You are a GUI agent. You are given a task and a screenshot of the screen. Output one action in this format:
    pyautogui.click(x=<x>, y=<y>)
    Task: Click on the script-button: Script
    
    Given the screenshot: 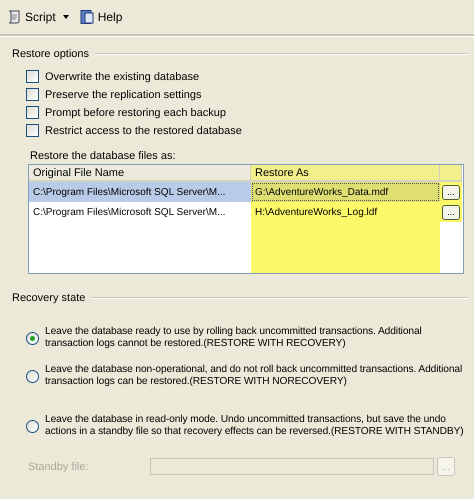 What is the action you would take?
    pyautogui.click(x=37, y=17)
    